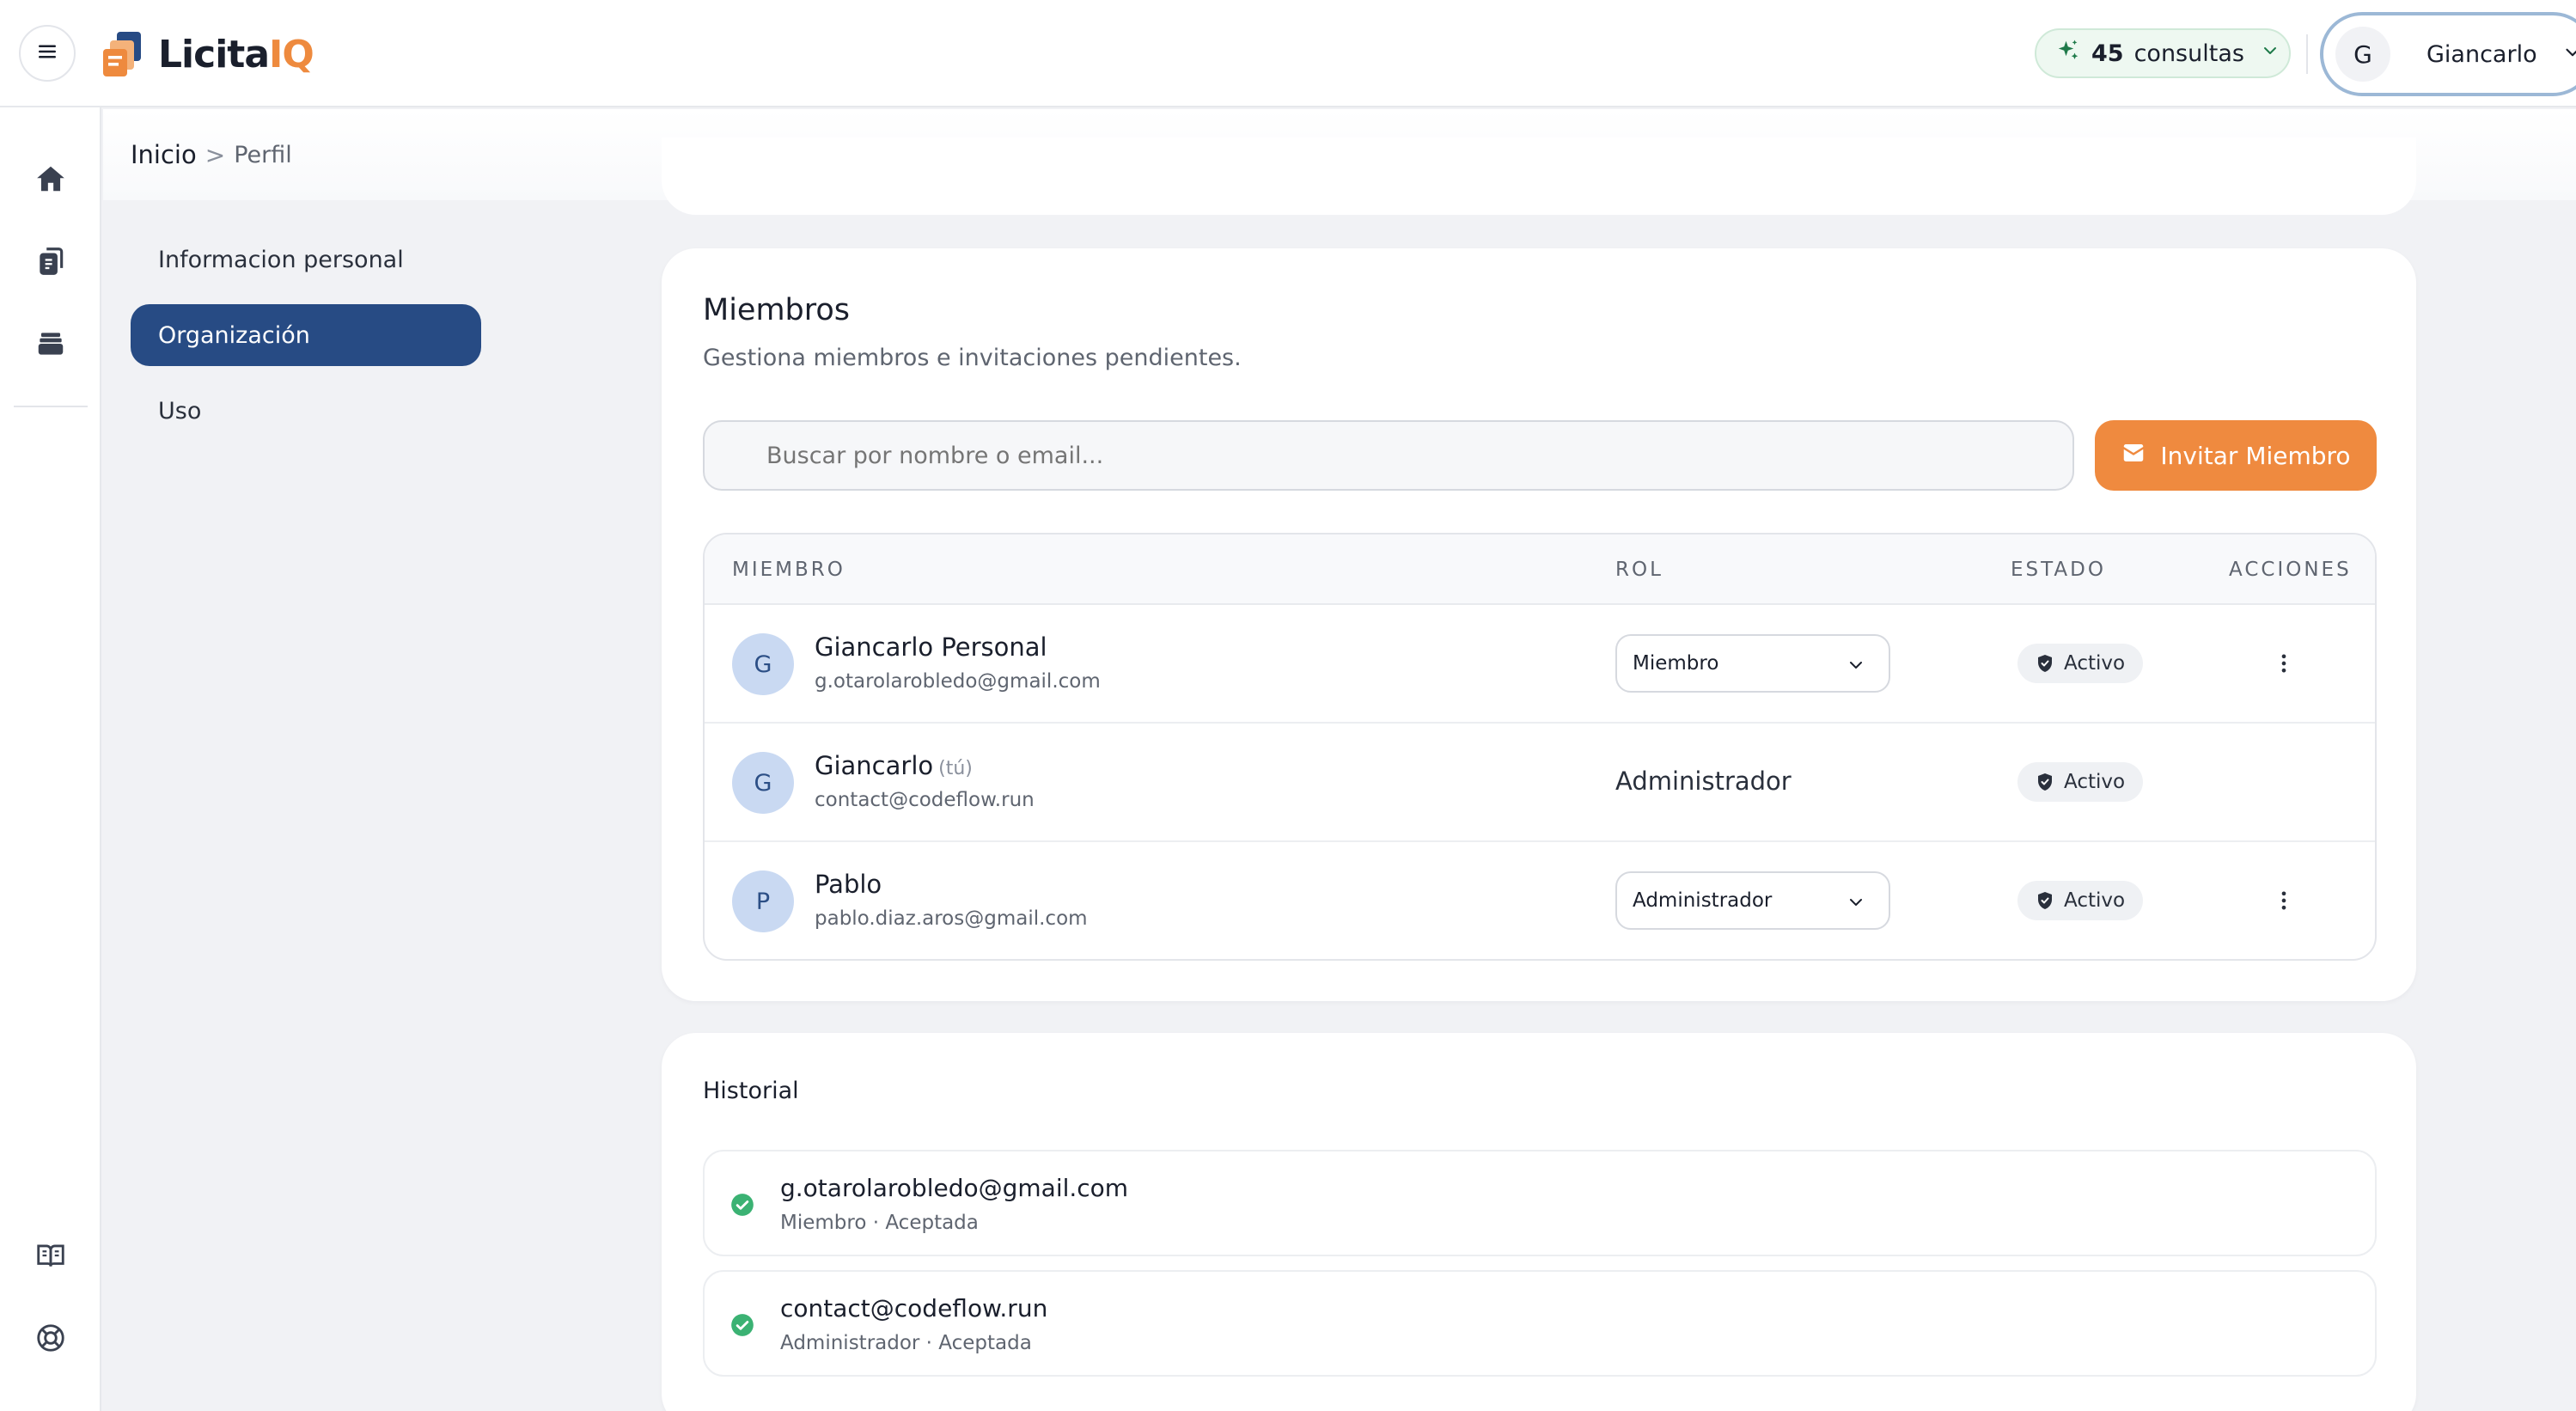 The width and height of the screenshot is (2576, 1411). Describe the element at coordinates (50, 344) in the screenshot. I see `archive-icon` at that location.